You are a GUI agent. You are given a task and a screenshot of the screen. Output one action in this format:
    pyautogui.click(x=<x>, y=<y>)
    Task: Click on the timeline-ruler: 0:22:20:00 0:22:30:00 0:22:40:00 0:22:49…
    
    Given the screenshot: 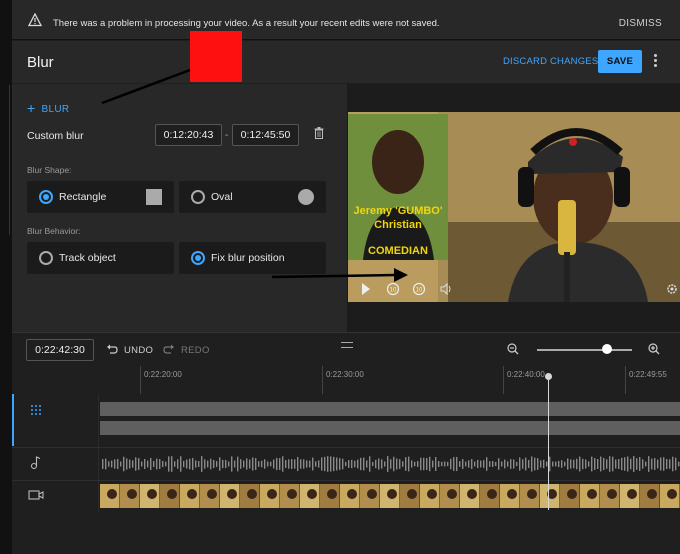 What is the action you would take?
    pyautogui.click(x=346, y=380)
    